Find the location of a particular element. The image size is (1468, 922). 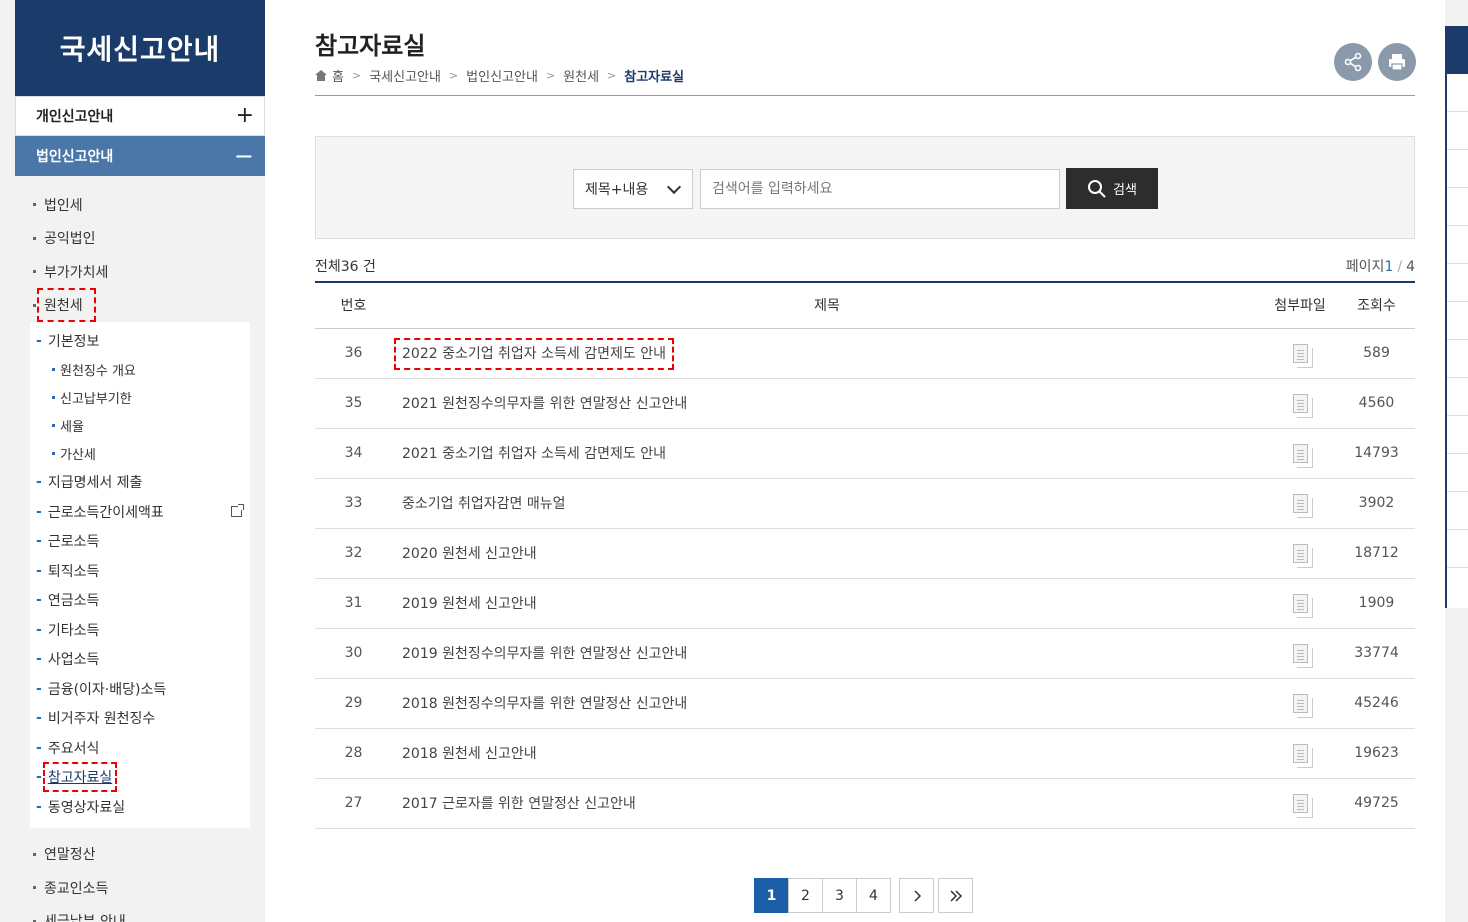

submenu-lvl2-item: - 비거주자 원천징수 is located at coordinates (140, 719).